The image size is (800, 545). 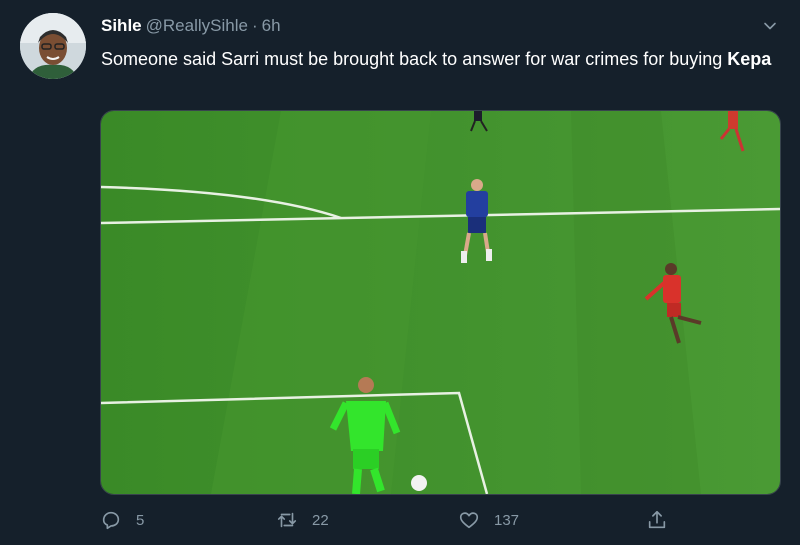 What do you see at coordinates (488, 520) in the screenshot?
I see `like-button: 137` at bounding box center [488, 520].